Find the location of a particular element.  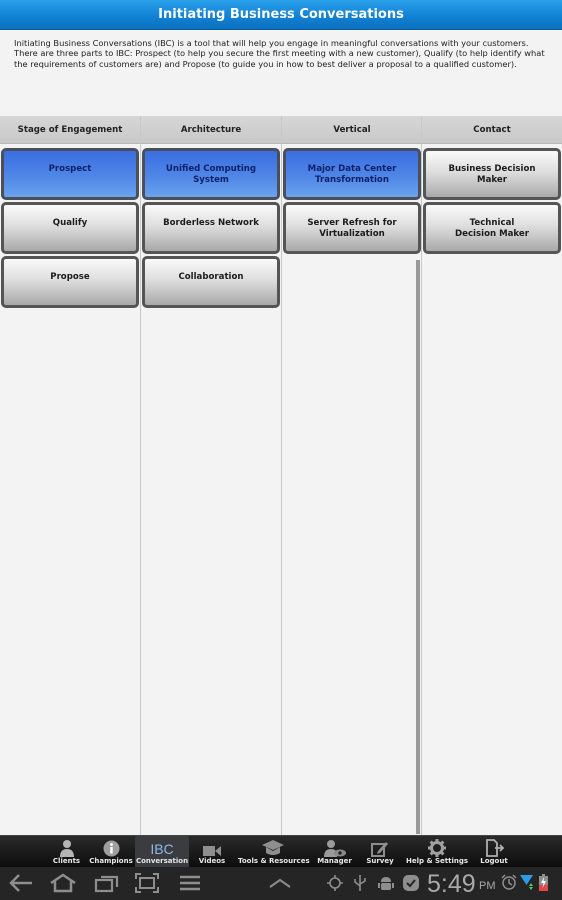

tab-label: Videos is located at coordinates (212, 861).